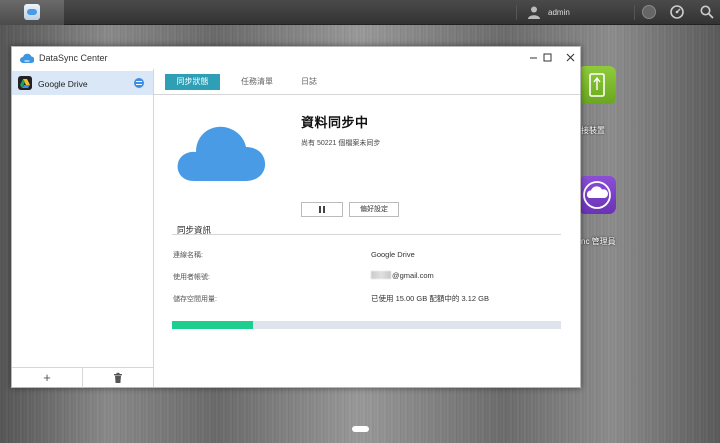 This screenshot has height=443, width=720. What do you see at coordinates (335, 122) in the screenshot?
I see `sync-status-title: 資料同步中` at bounding box center [335, 122].